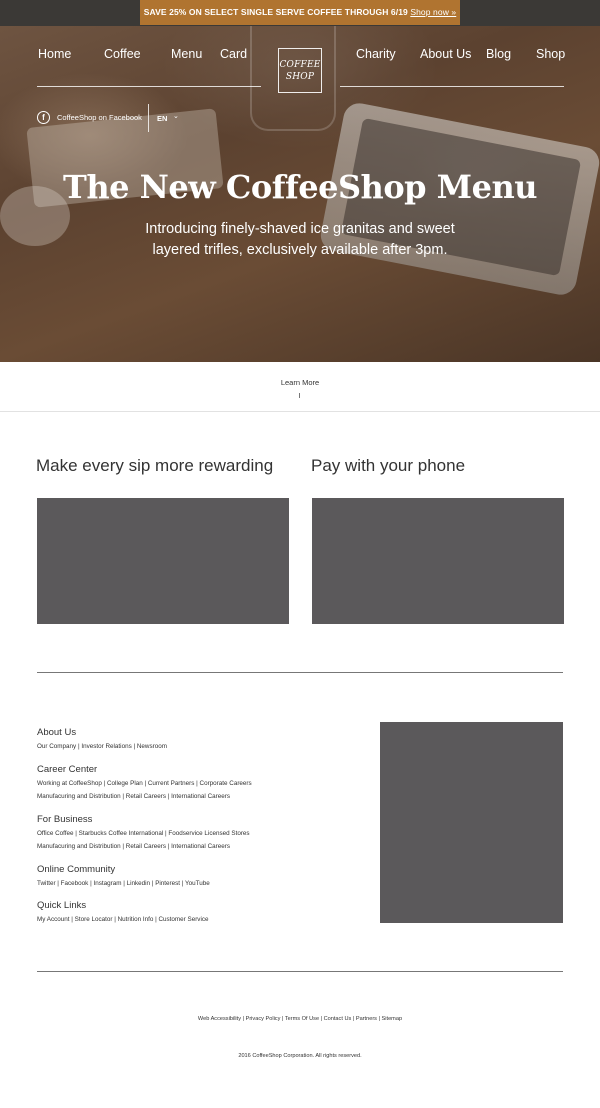  I want to click on learn-more-link: Learn More, so click(300, 382).